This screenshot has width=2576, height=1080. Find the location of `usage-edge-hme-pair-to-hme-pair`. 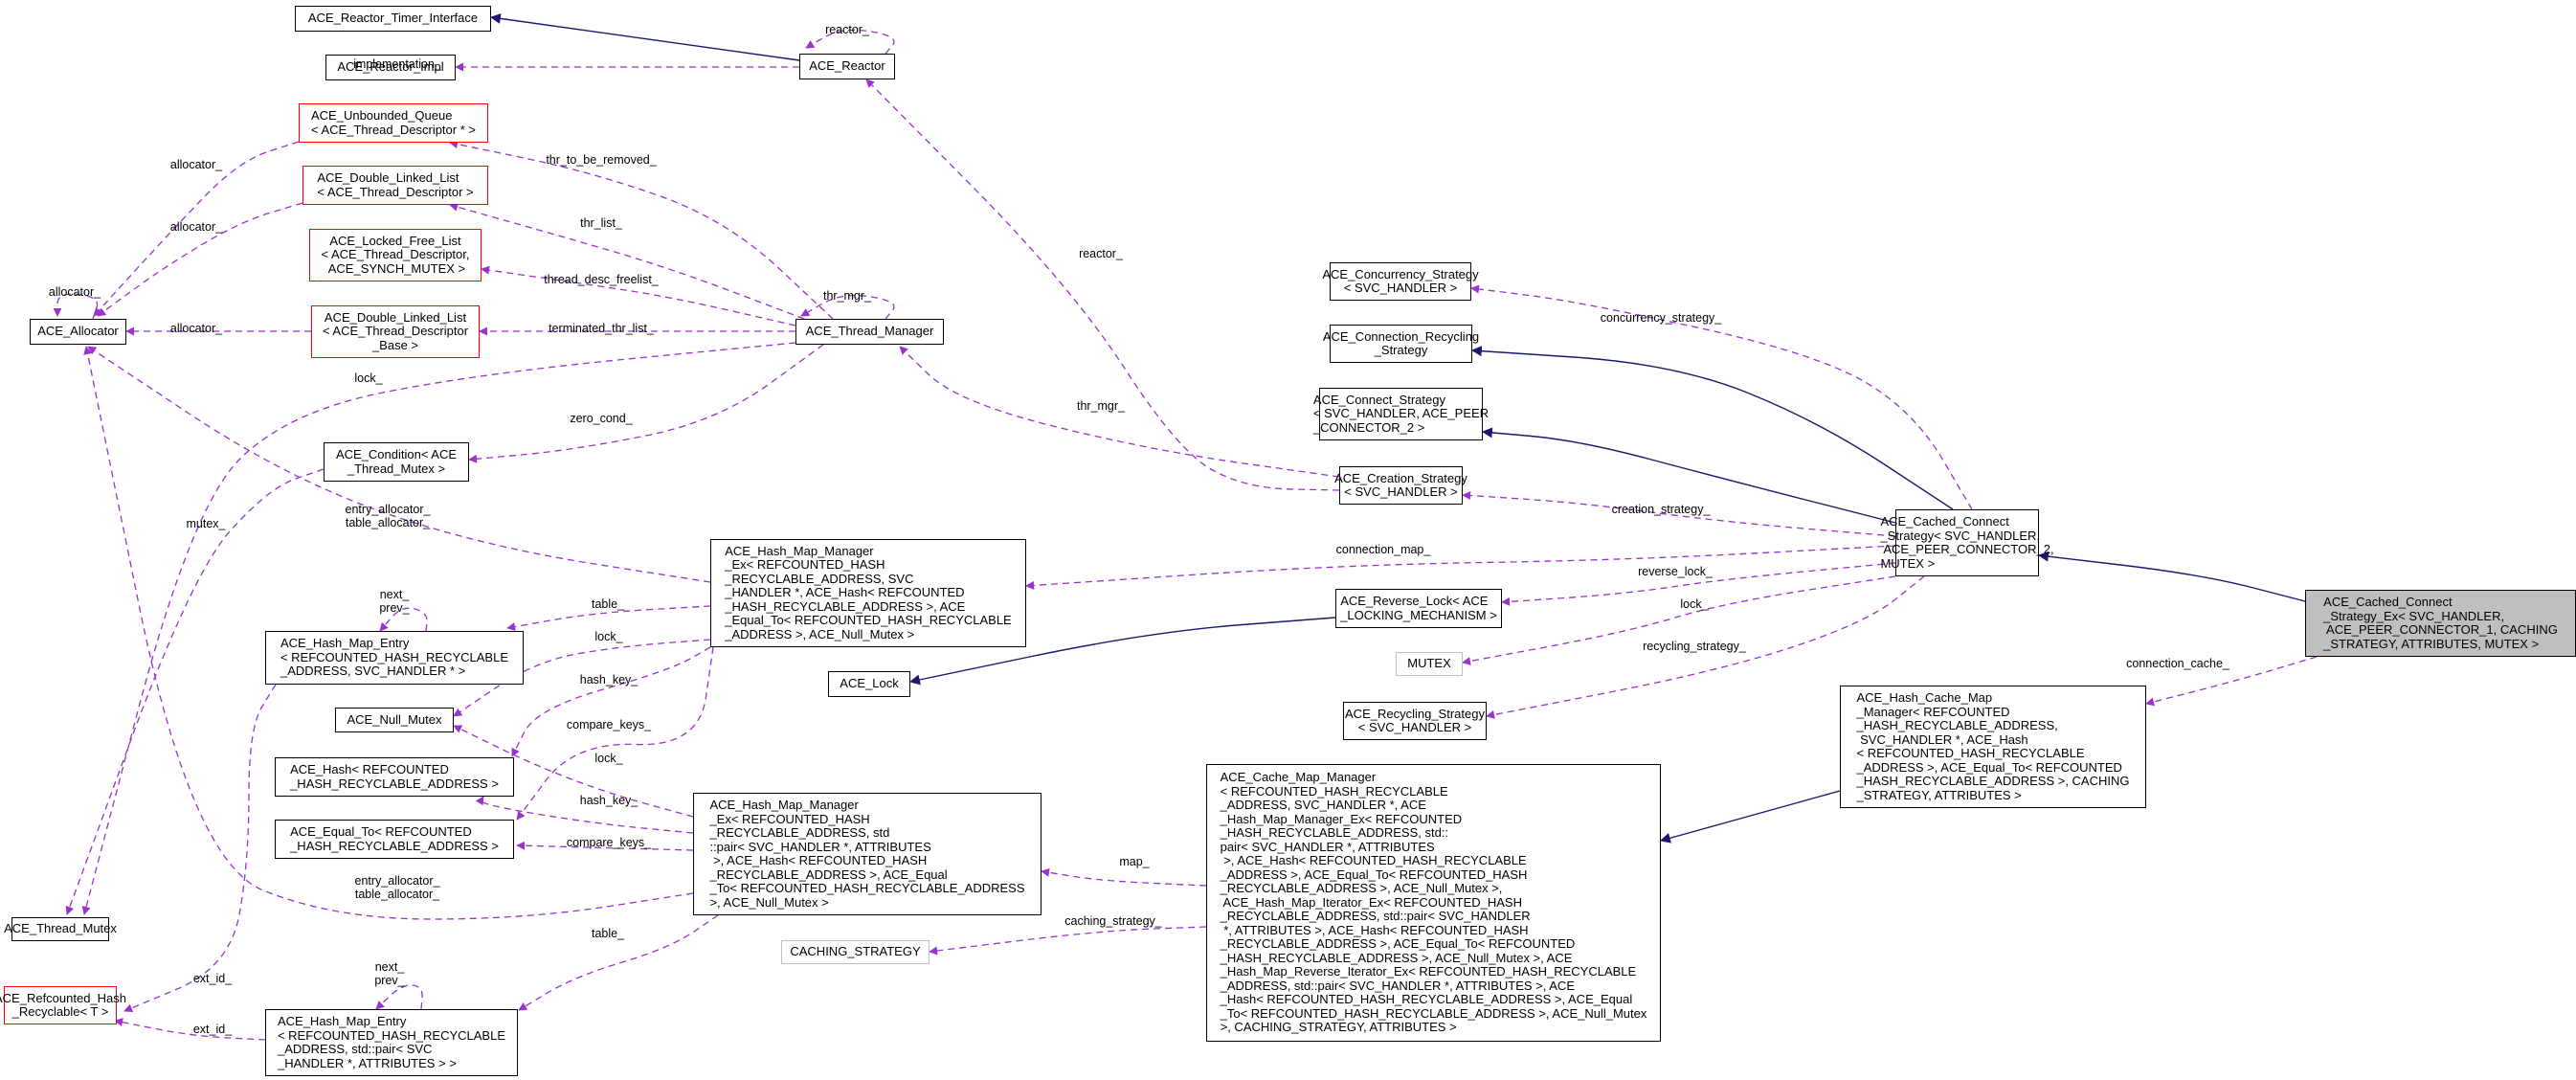

usage-edge-hme-pair-to-hme-pair is located at coordinates (399, 997).